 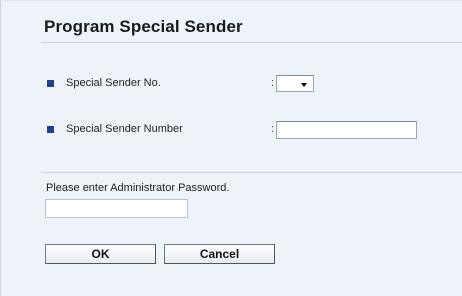 What do you see at coordinates (254, 85) in the screenshot?
I see `special-sender-no-row: Special Sender No. :` at bounding box center [254, 85].